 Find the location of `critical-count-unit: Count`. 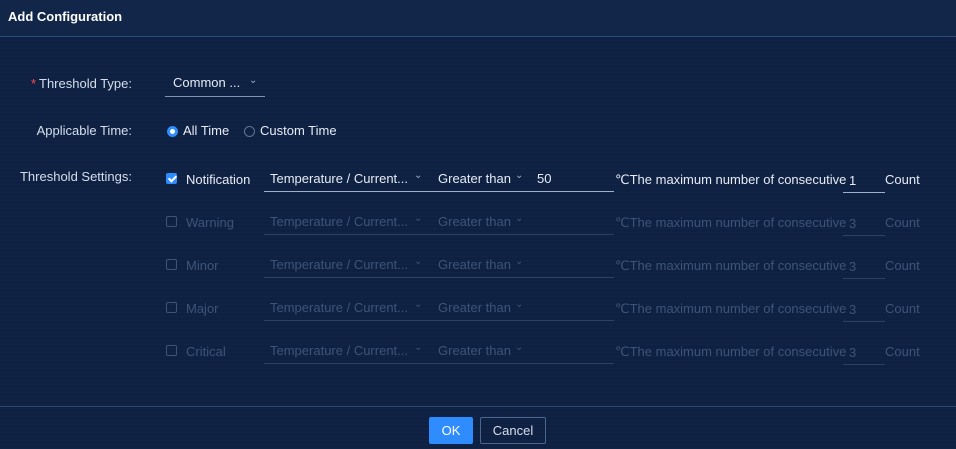

critical-count-unit: Count is located at coordinates (902, 351).